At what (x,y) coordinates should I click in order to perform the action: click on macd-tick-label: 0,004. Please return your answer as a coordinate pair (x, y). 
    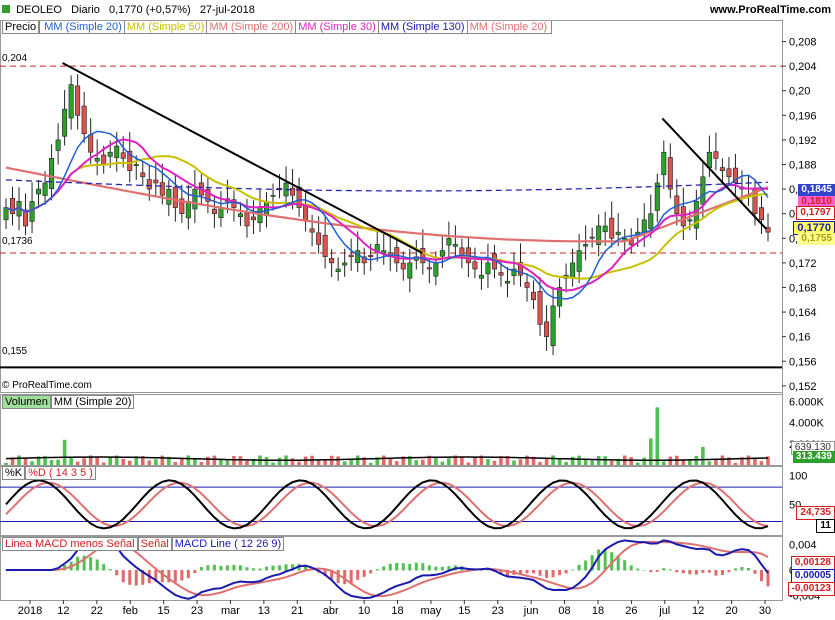
    Looking at the image, I should click on (803, 546).